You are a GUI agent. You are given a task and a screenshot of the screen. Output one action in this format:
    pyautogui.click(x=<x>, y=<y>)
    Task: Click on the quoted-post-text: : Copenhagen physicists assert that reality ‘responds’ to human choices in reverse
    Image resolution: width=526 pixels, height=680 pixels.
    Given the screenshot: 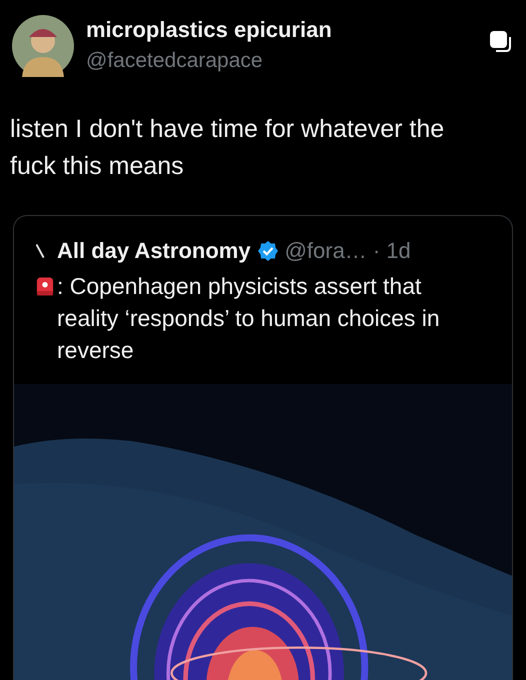 What is the action you would take?
    pyautogui.click(x=249, y=318)
    